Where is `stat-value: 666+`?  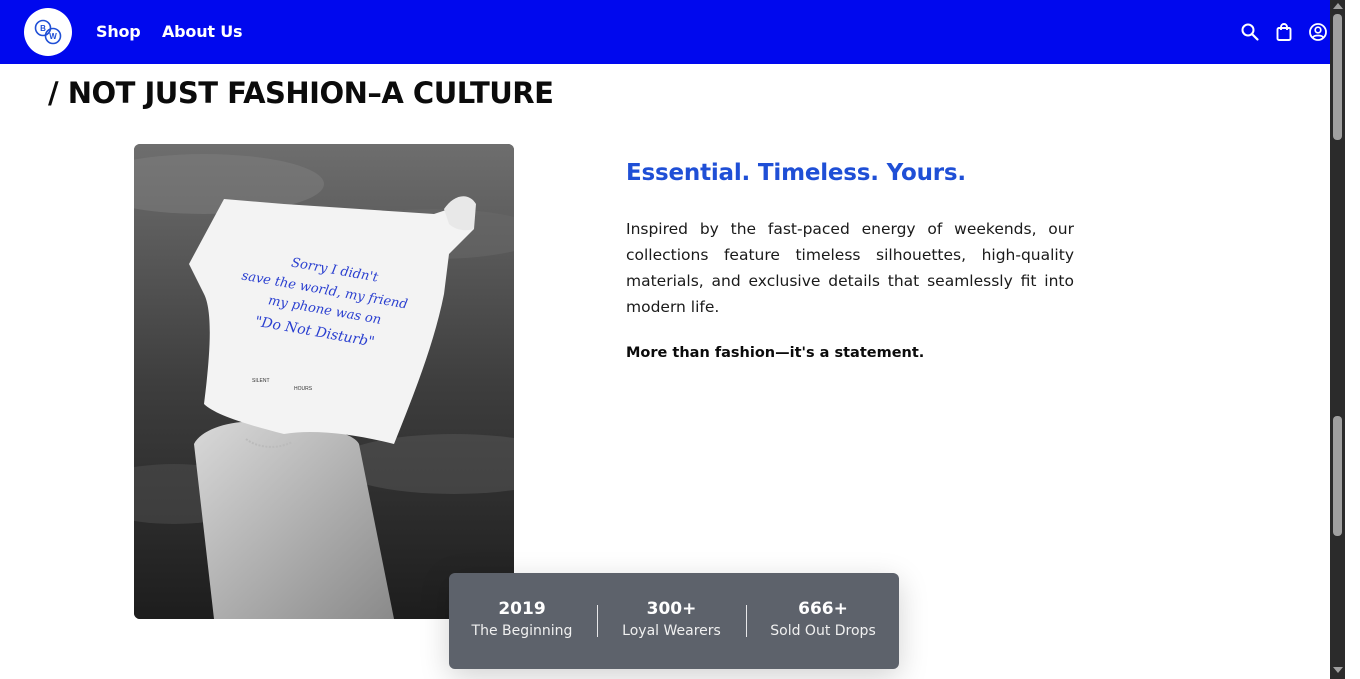
stat-value: 666+ is located at coordinates (823, 609).